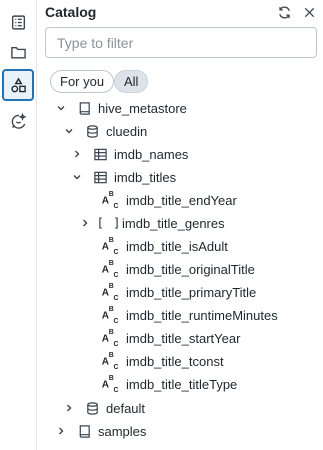 Image resolution: width=323 pixels, height=450 pixels. I want to click on close-icon, so click(309, 12).